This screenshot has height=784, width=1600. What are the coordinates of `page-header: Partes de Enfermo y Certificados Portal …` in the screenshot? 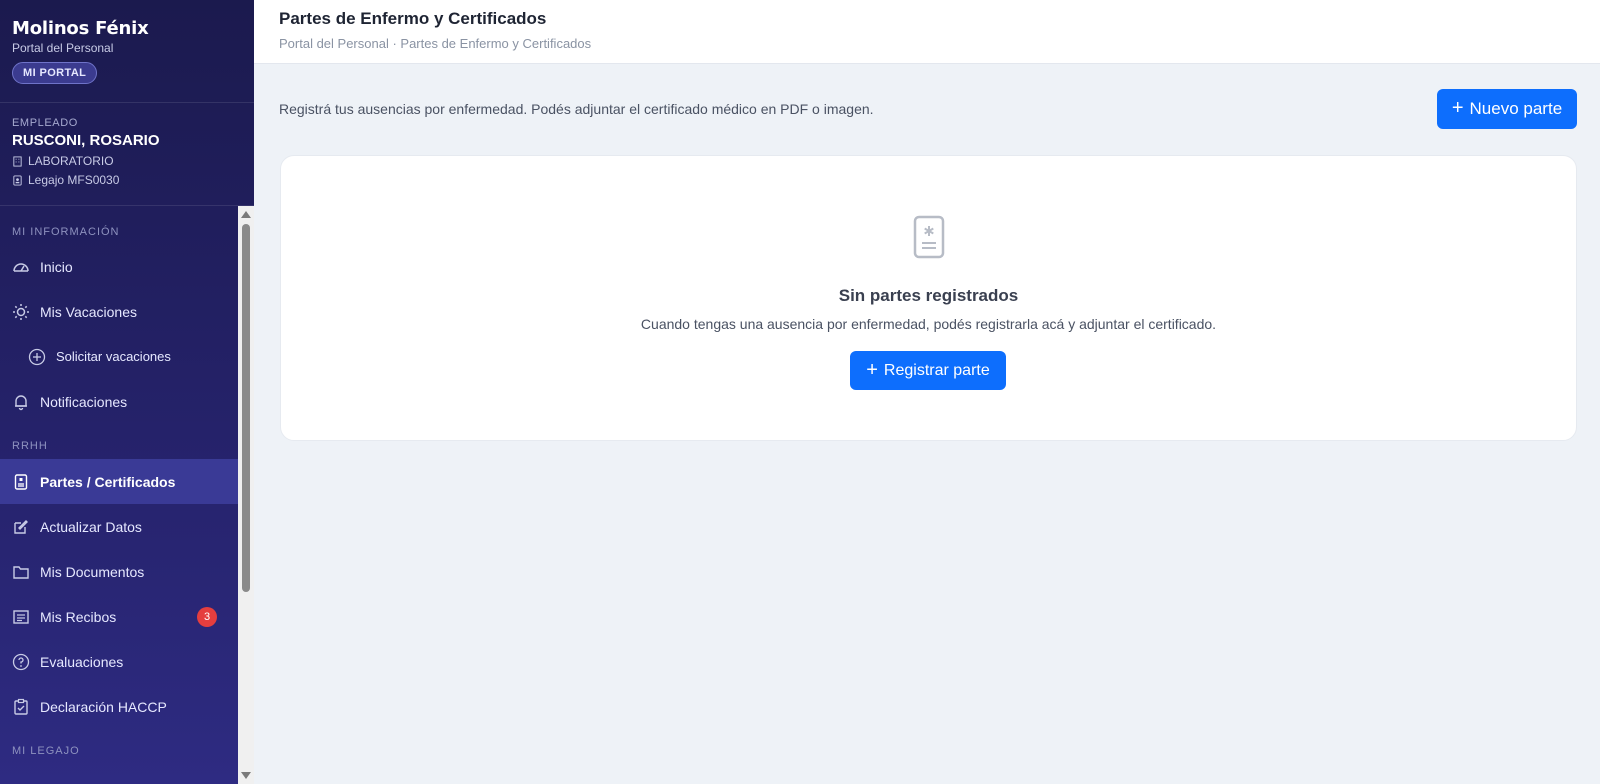 It's located at (927, 32).